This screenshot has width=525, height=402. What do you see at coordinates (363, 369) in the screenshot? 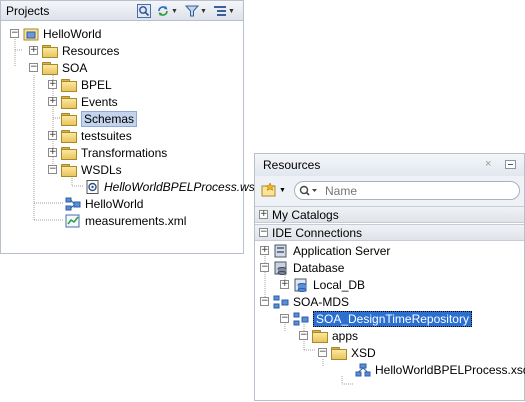
I see `xsd-file-icon` at bounding box center [363, 369].